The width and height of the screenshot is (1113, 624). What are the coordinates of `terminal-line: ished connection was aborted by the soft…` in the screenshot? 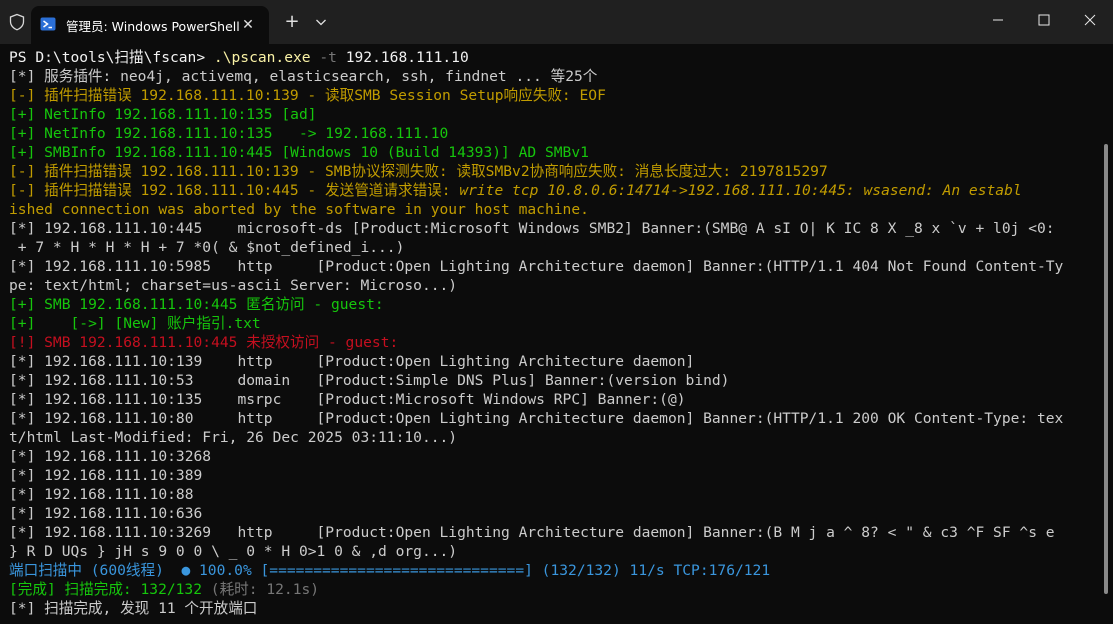 It's located at (555, 209).